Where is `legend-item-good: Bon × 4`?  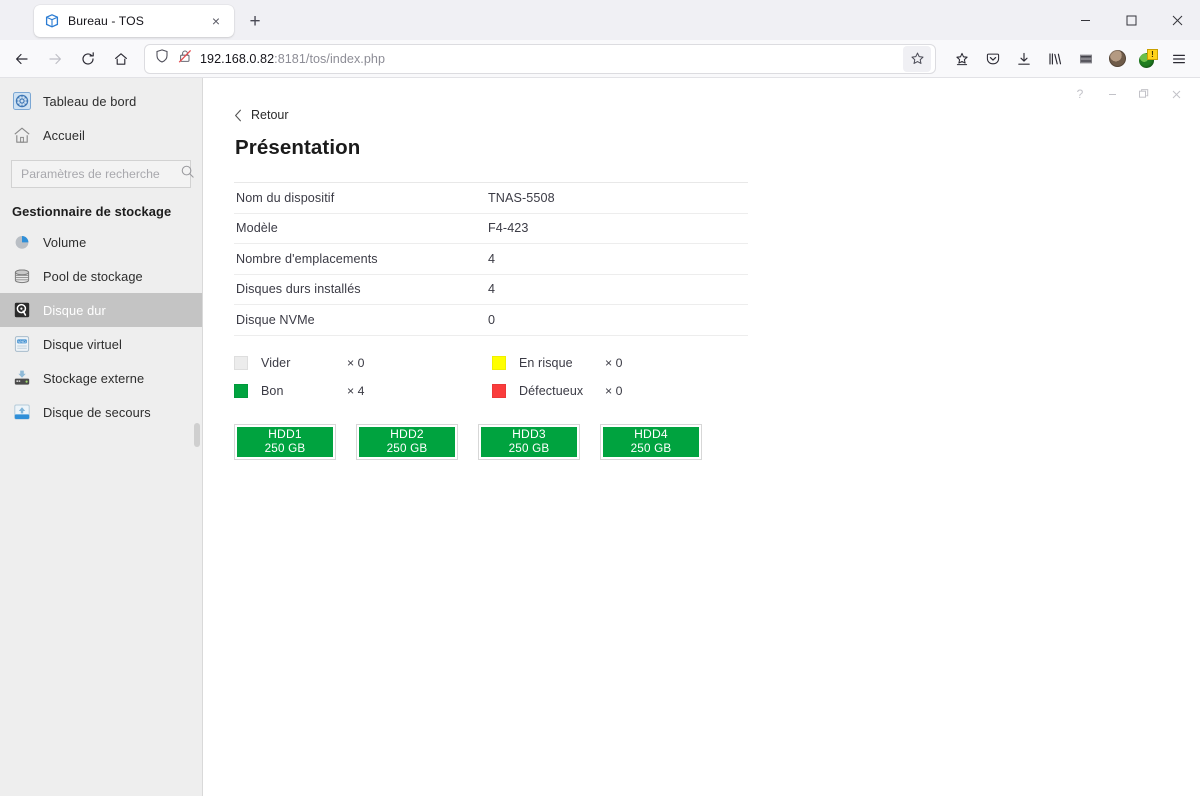 legend-item-good: Bon × 4 is located at coordinates (363, 390).